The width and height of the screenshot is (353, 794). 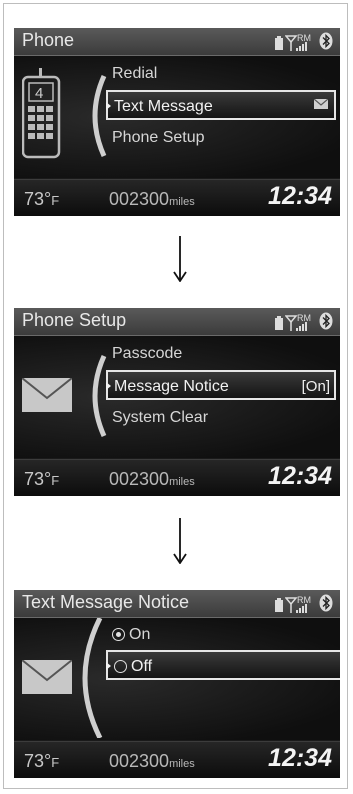 I want to click on phone-display-text: 4, so click(x=39, y=93).